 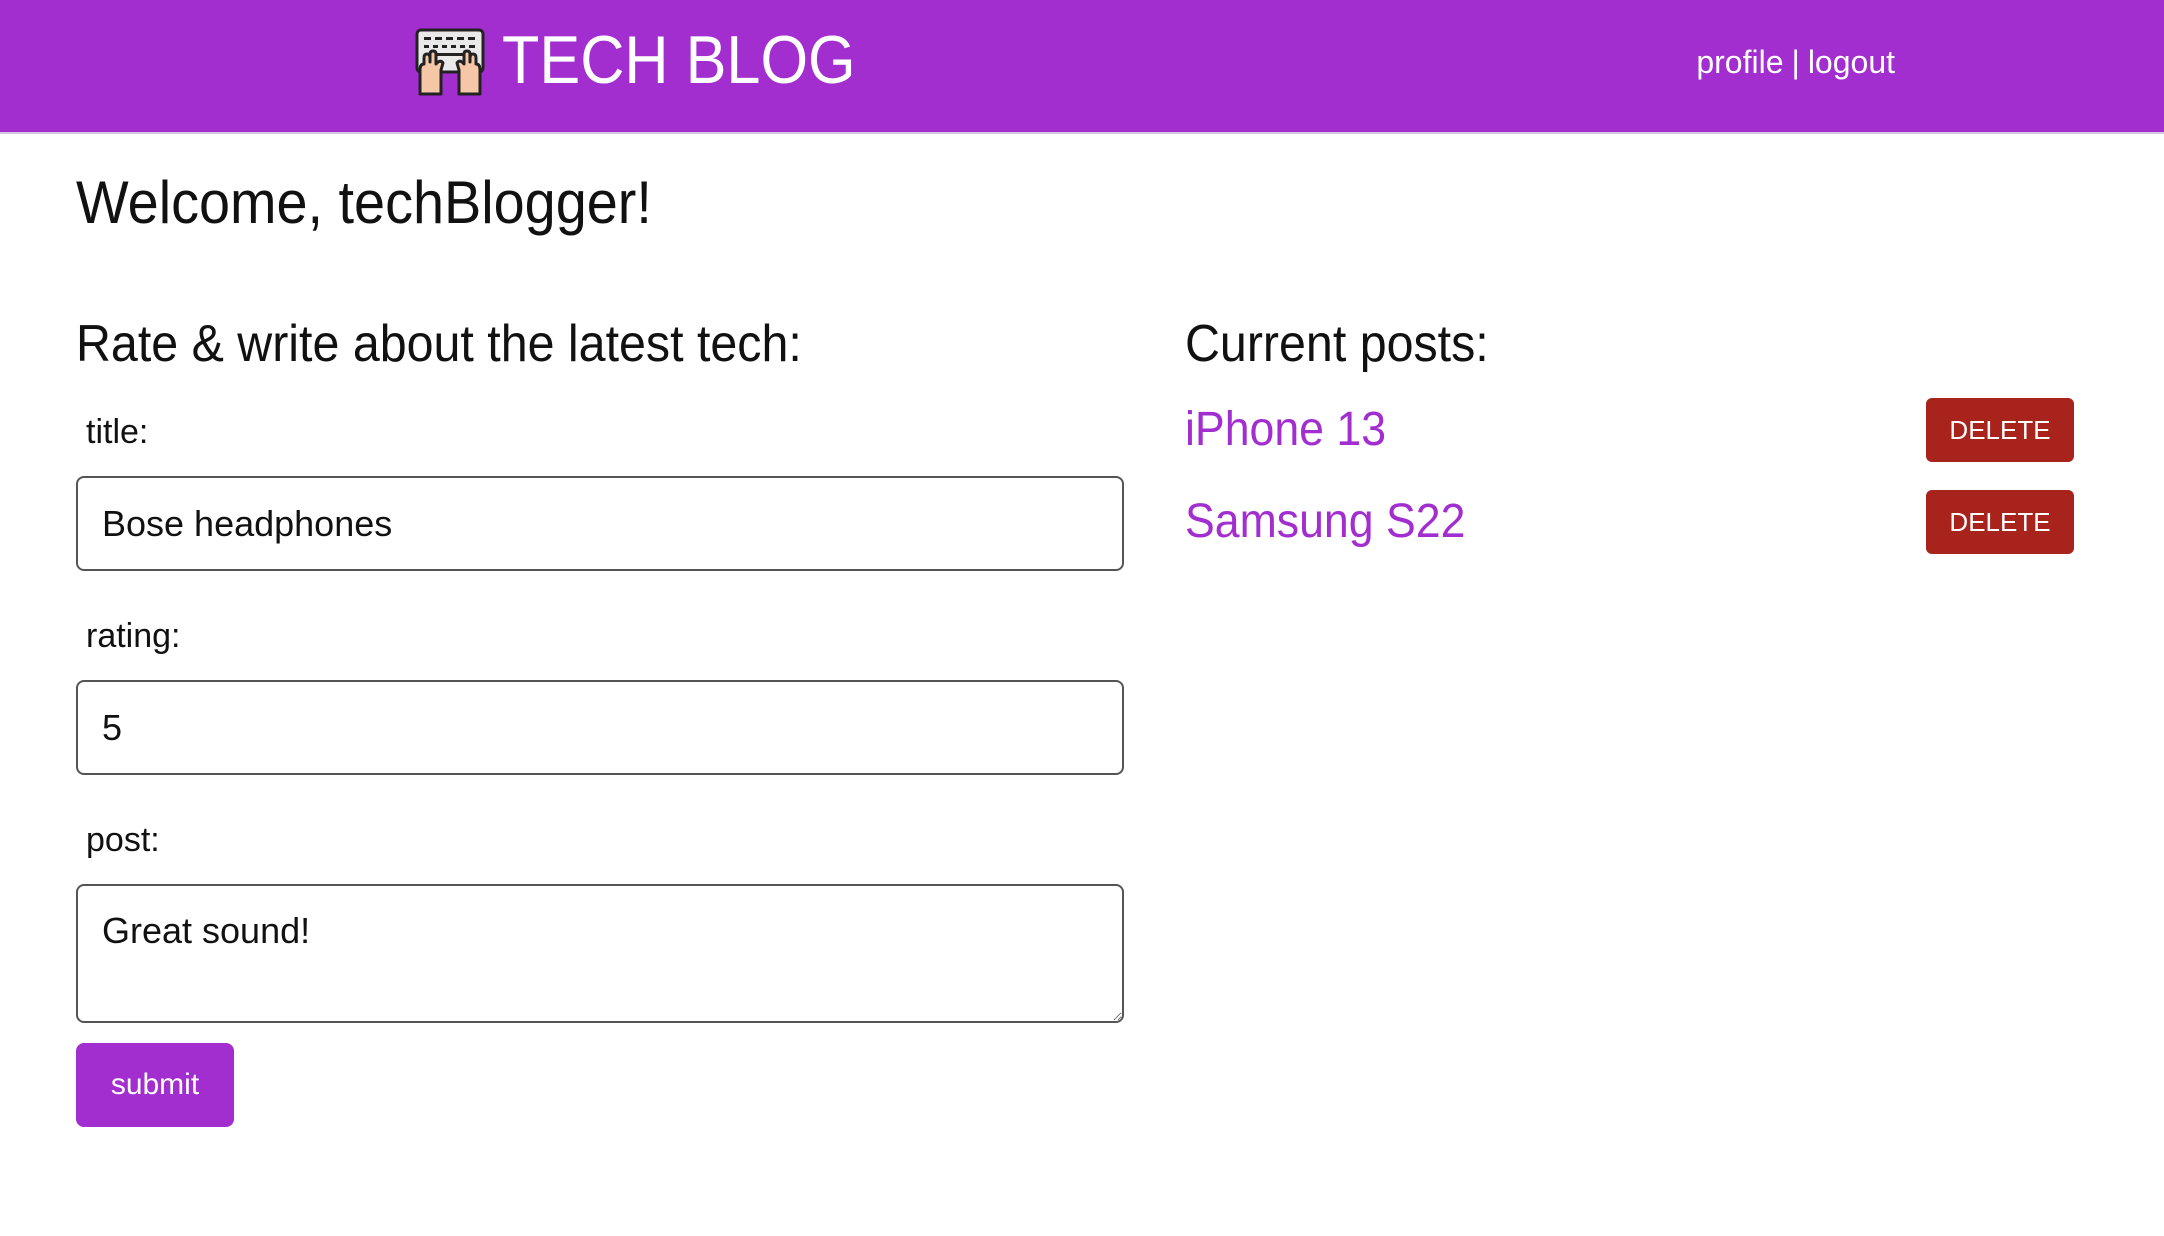 What do you see at coordinates (1629, 522) in the screenshot?
I see `post-item: Samsung S22 DELETE` at bounding box center [1629, 522].